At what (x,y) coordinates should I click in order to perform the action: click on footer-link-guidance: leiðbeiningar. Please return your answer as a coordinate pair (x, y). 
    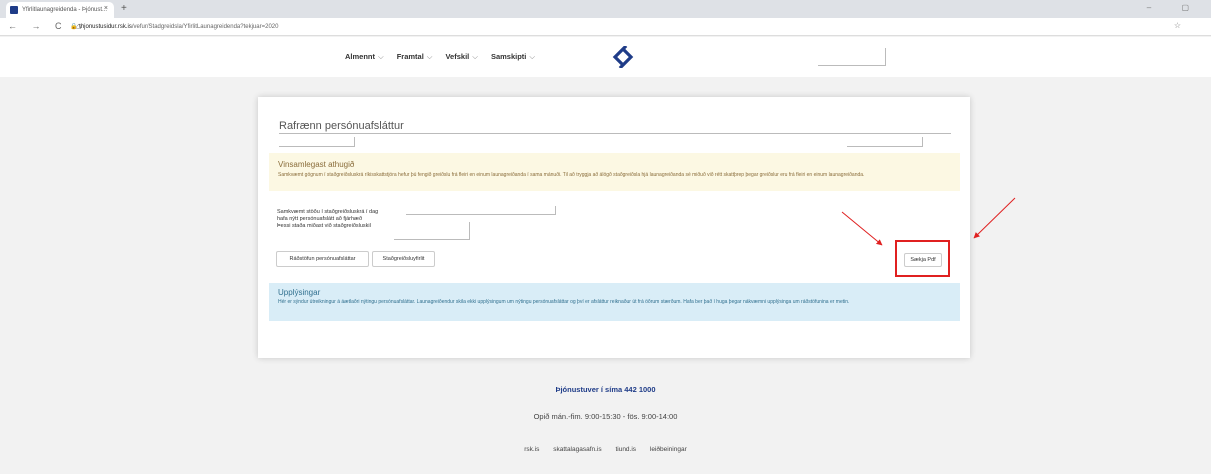
    Looking at the image, I should click on (668, 449).